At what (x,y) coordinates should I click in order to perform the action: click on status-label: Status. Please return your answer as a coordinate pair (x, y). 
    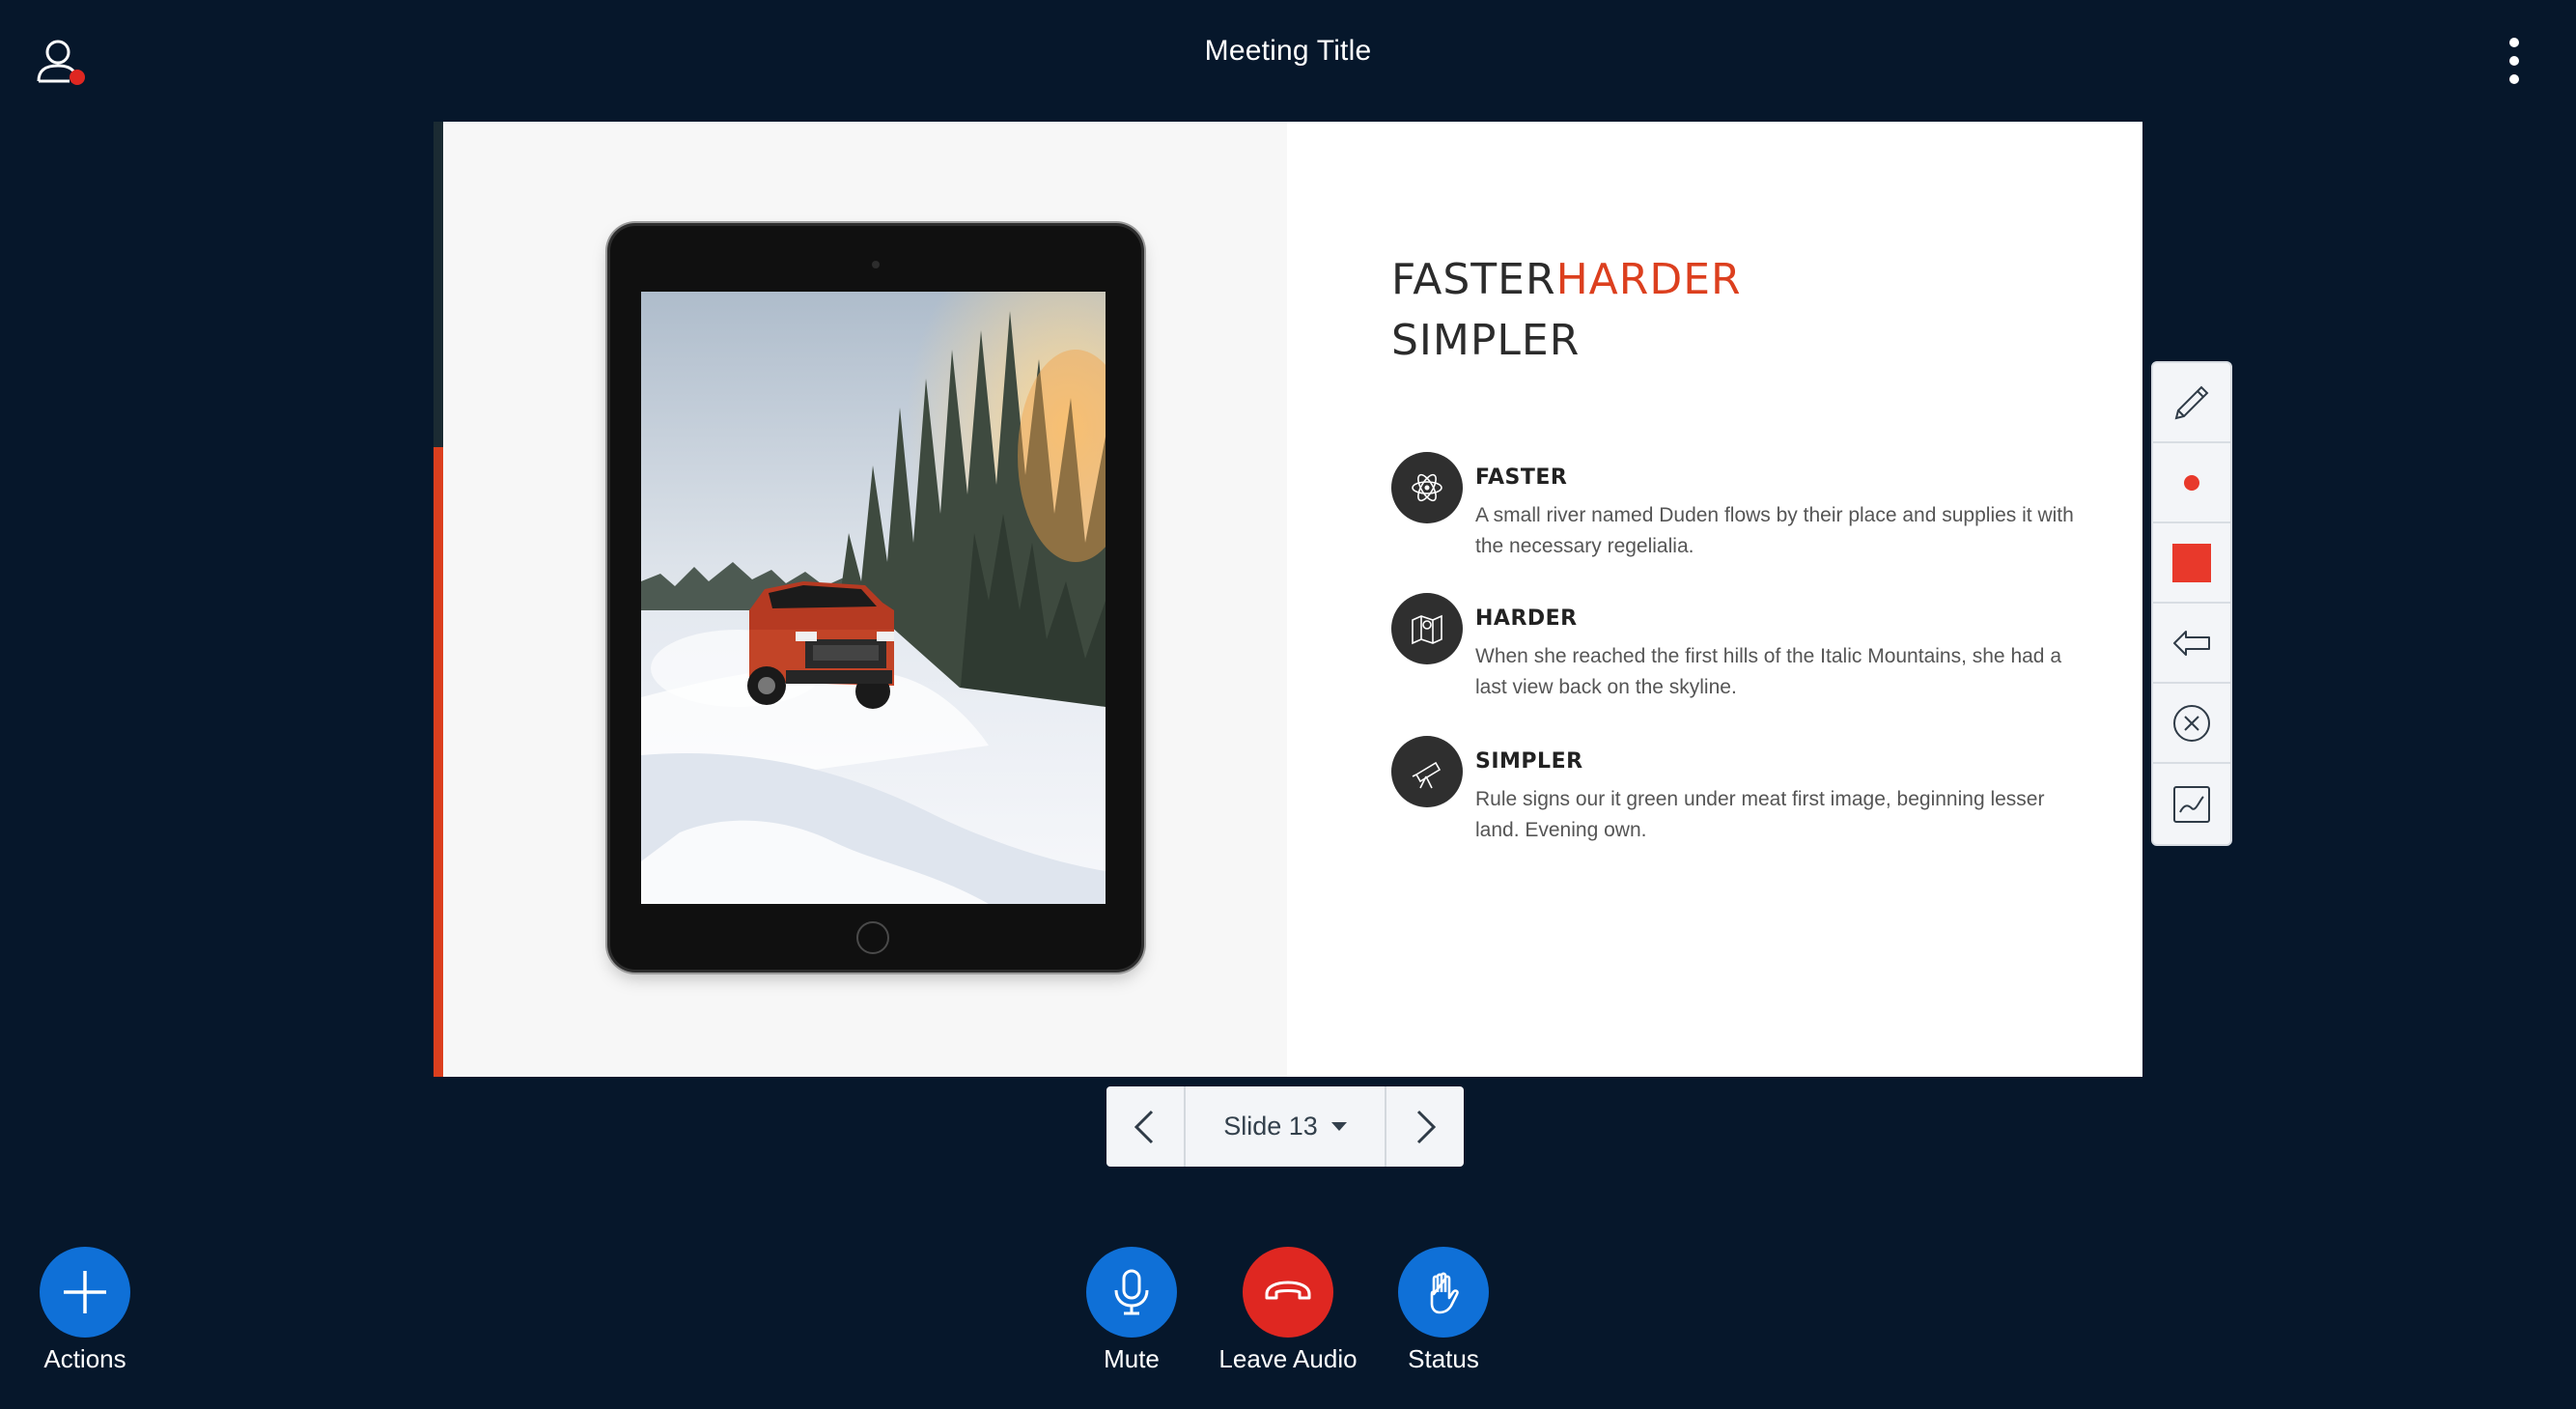
    Looking at the image, I should click on (1444, 1358).